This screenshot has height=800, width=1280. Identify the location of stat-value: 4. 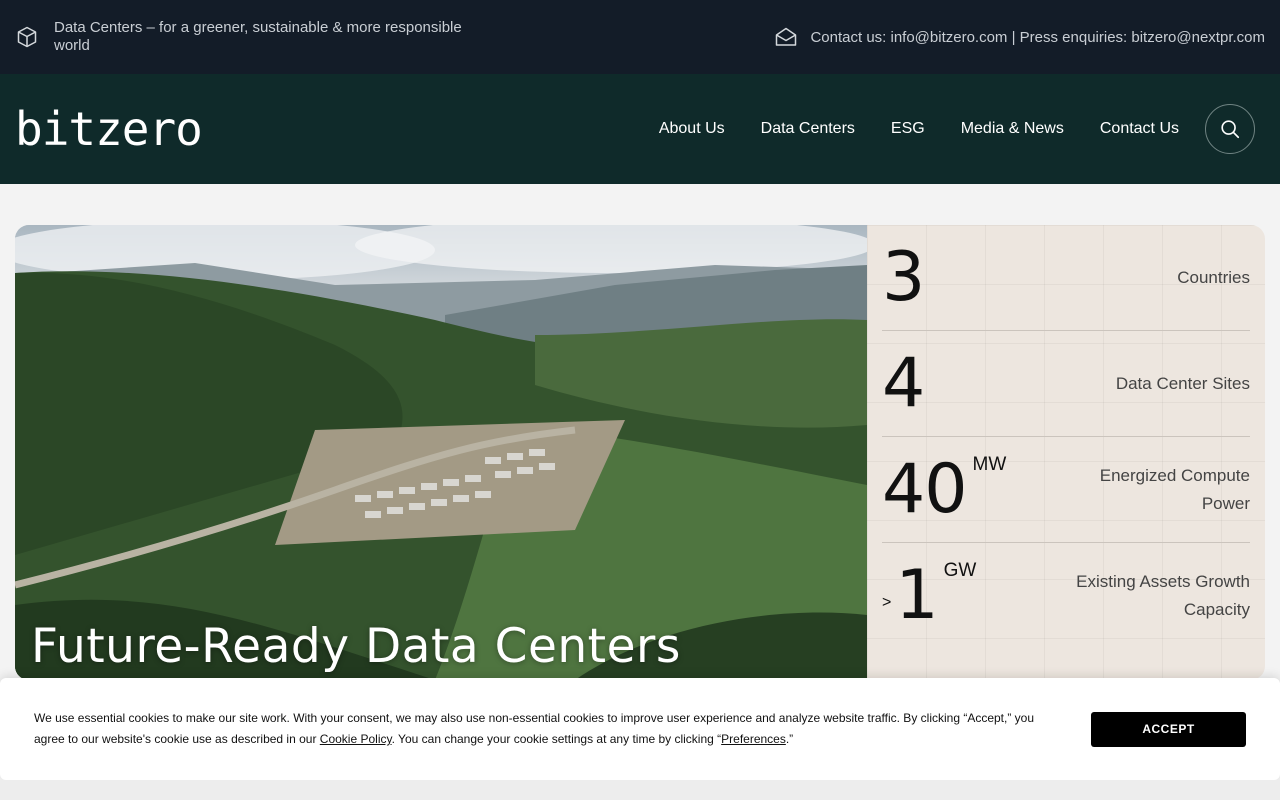
(903, 383).